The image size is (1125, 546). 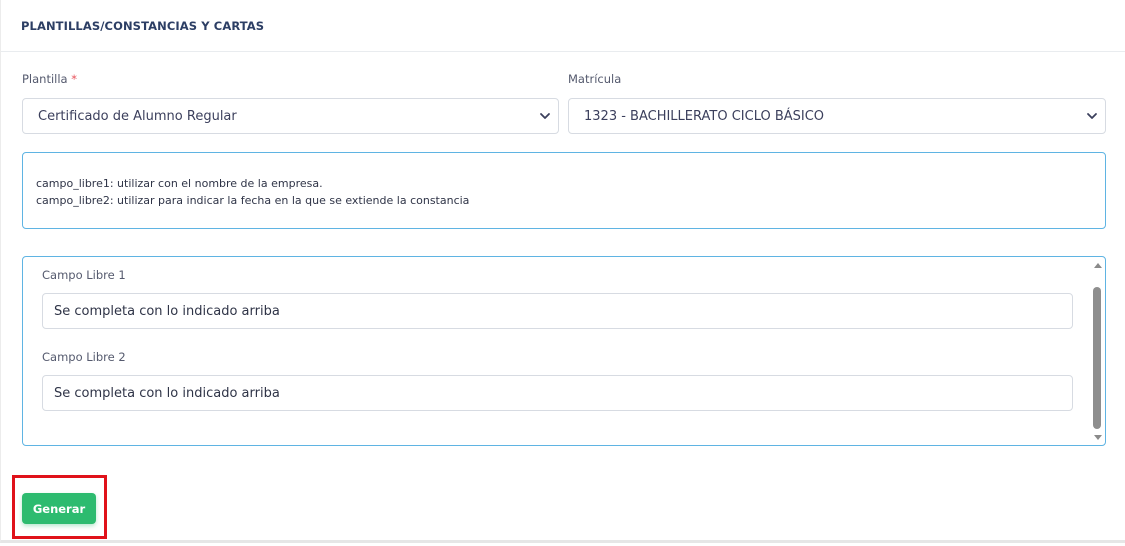 What do you see at coordinates (84, 357) in the screenshot?
I see `campo-libre-2-label: Campo Libre 2` at bounding box center [84, 357].